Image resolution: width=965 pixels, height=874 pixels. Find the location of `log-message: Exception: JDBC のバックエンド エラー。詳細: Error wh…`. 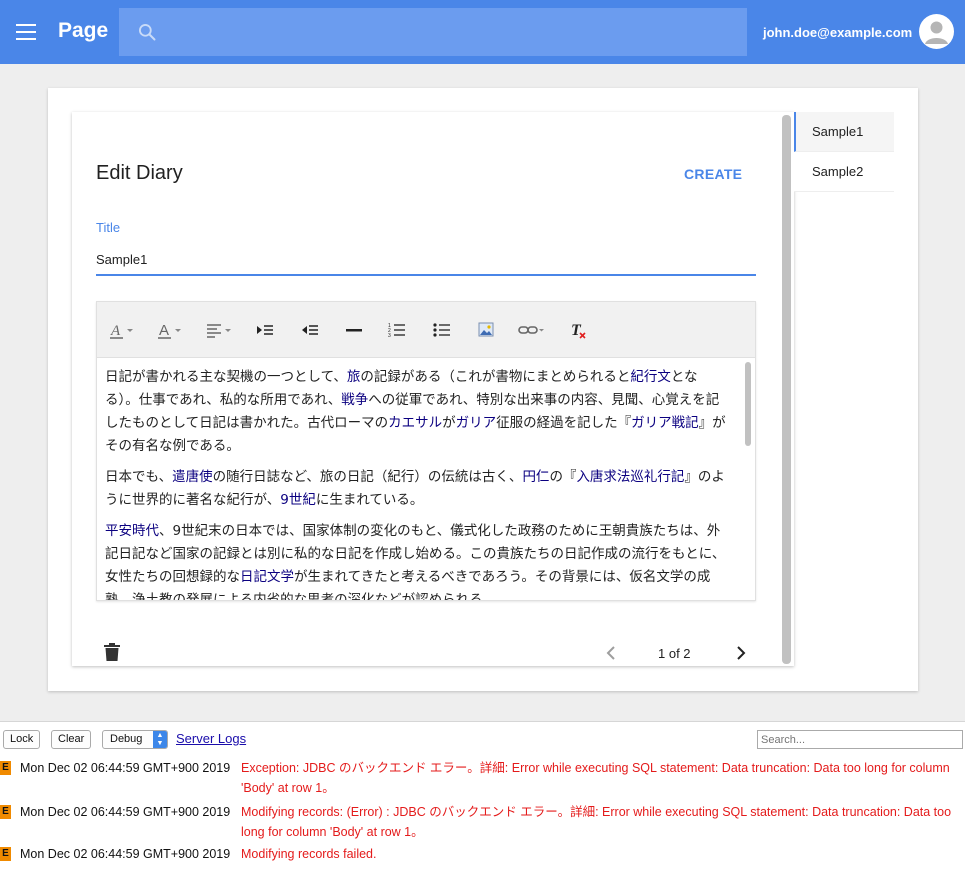

log-message: Exception: JDBC のバックエンド エラー。詳細: Error wh… is located at coordinates (595, 778).